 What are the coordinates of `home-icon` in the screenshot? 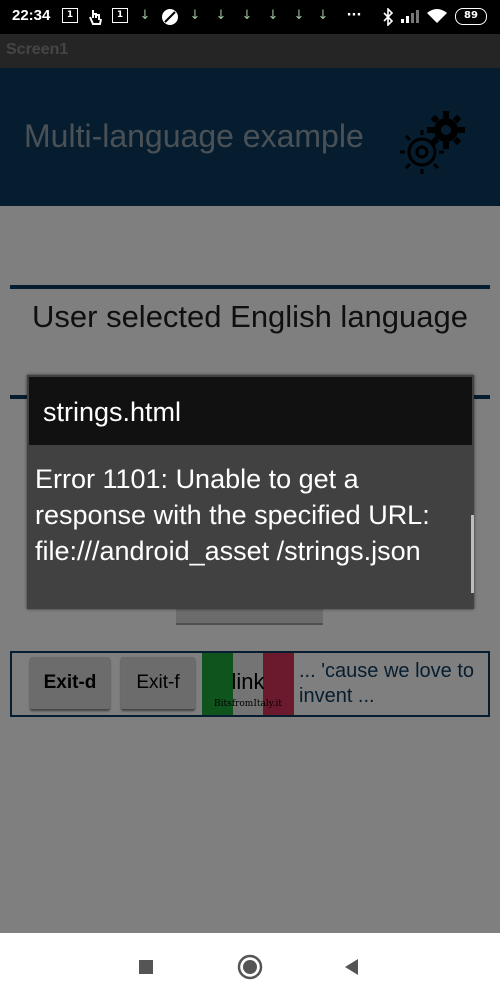 It's located at (250, 967).